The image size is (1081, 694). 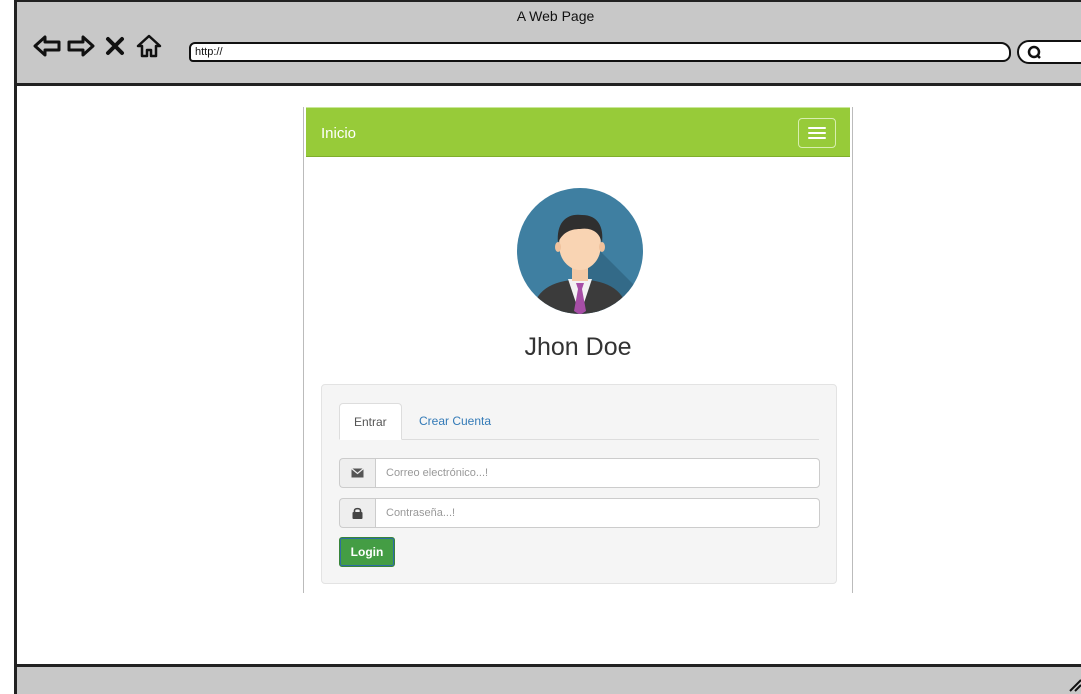 I want to click on browser-search-field, so click(x=1049, y=52).